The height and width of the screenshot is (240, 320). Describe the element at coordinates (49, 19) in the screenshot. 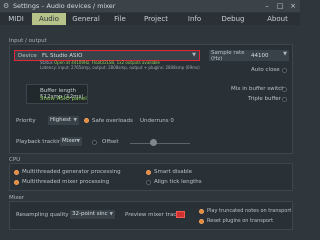

I see `tab-audio: Audio` at that location.